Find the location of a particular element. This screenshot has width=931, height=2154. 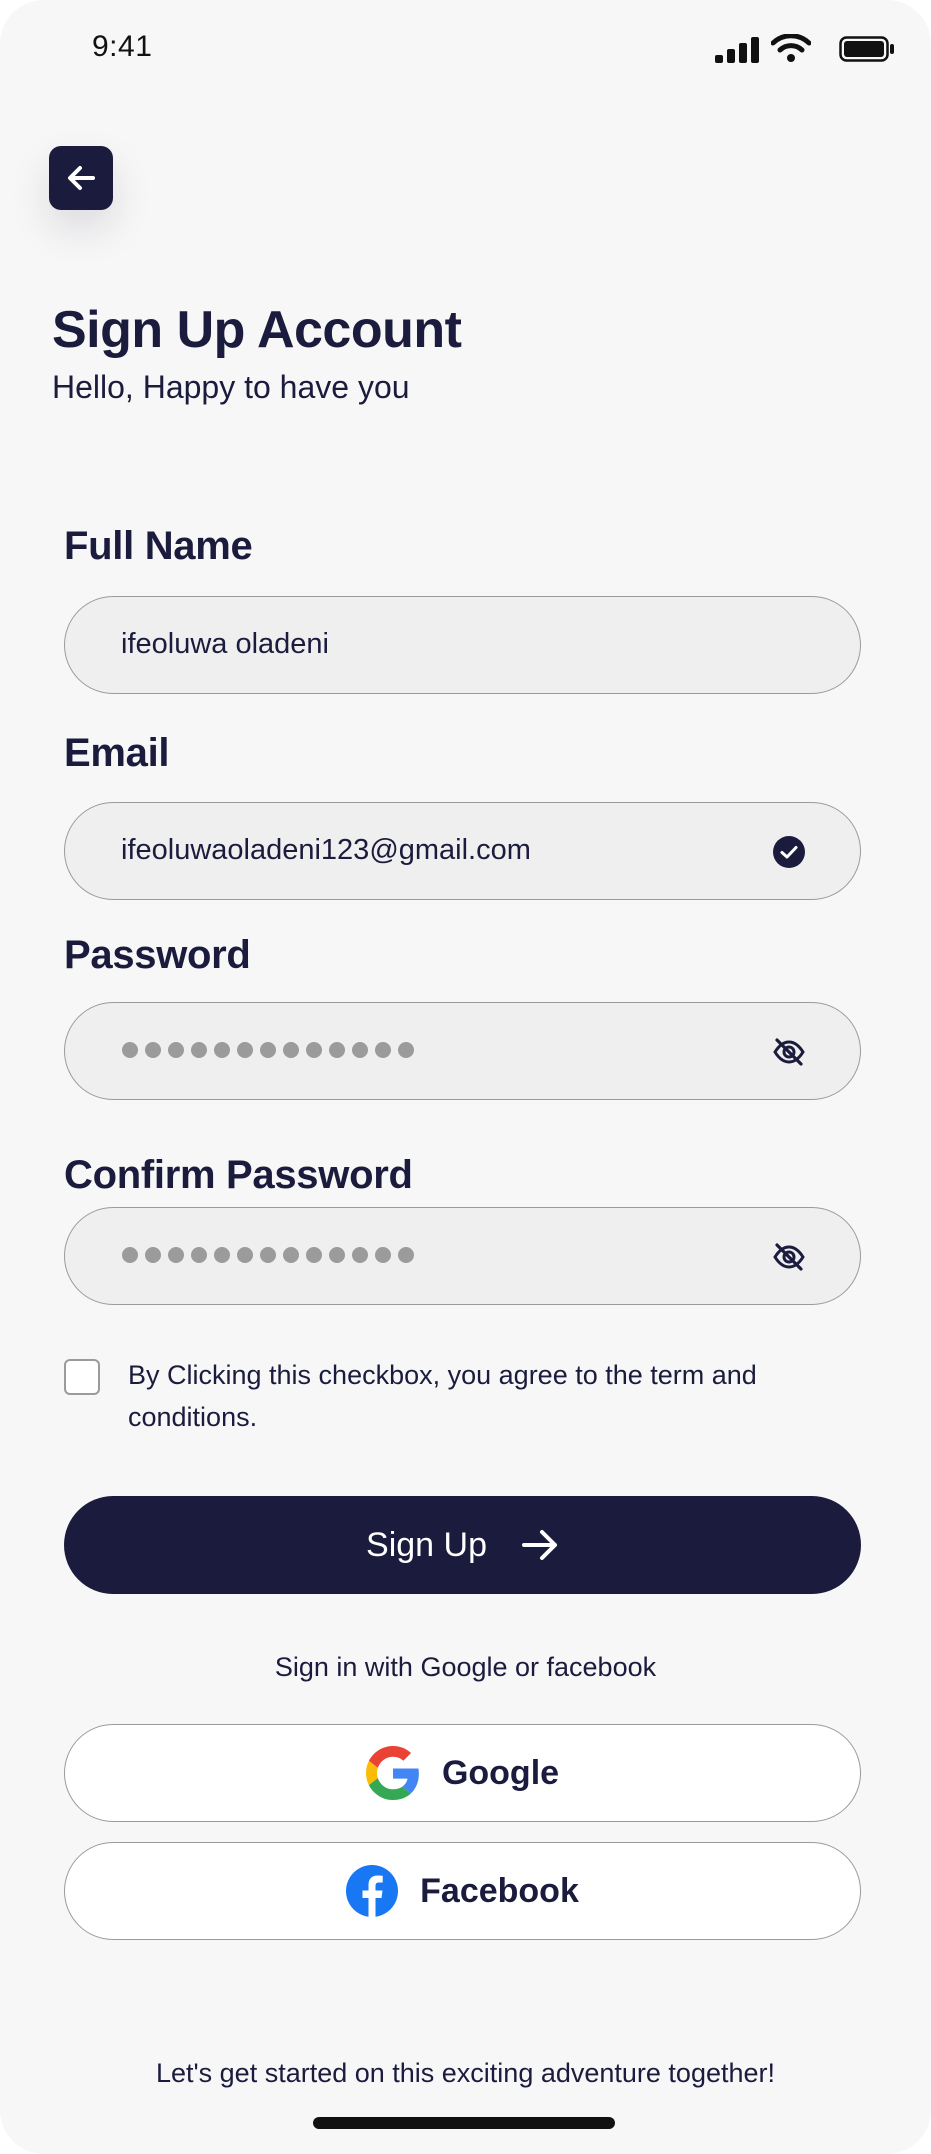

terms-checkbox is located at coordinates (82, 1377).